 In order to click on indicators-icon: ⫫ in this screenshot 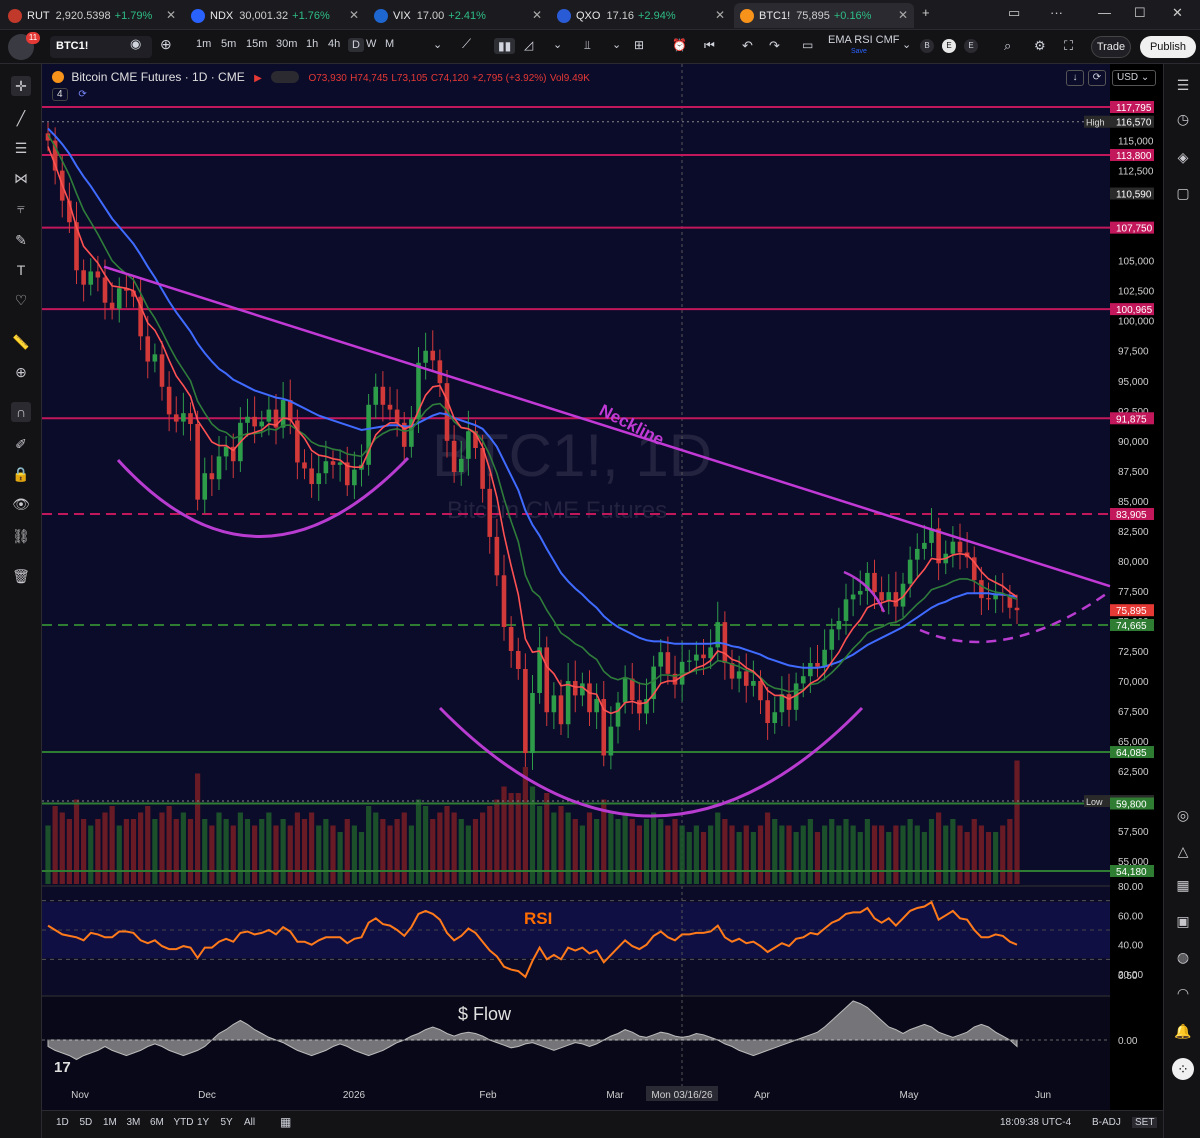, I will do `click(587, 45)`.